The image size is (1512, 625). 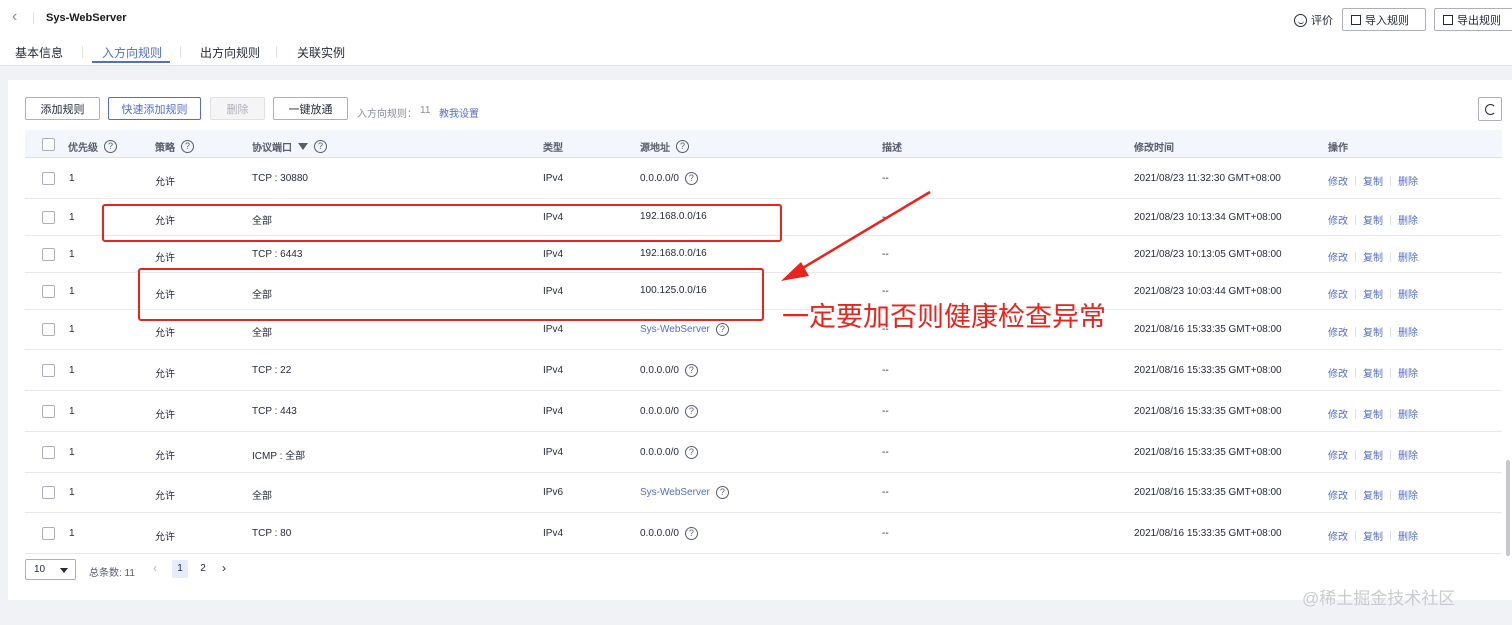 What do you see at coordinates (944, 317) in the screenshot?
I see `annotation-text: 一定要加否则健康检查异常` at bounding box center [944, 317].